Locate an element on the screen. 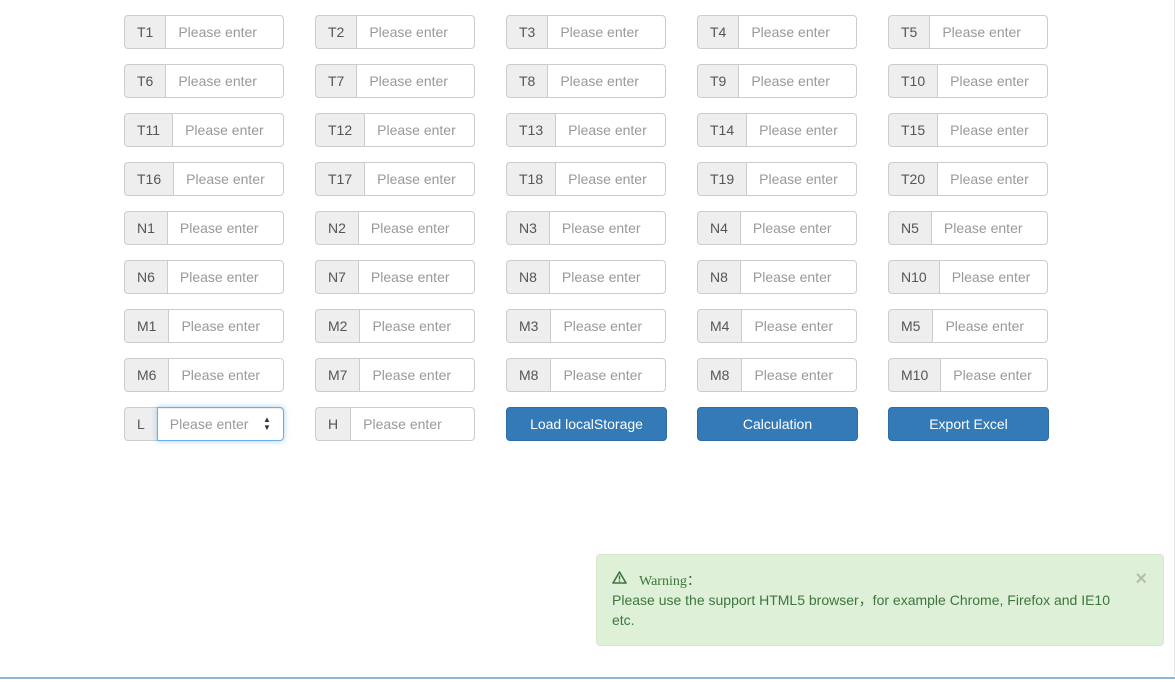 The image size is (1175, 682). input-group-h: H is located at coordinates (395, 424).